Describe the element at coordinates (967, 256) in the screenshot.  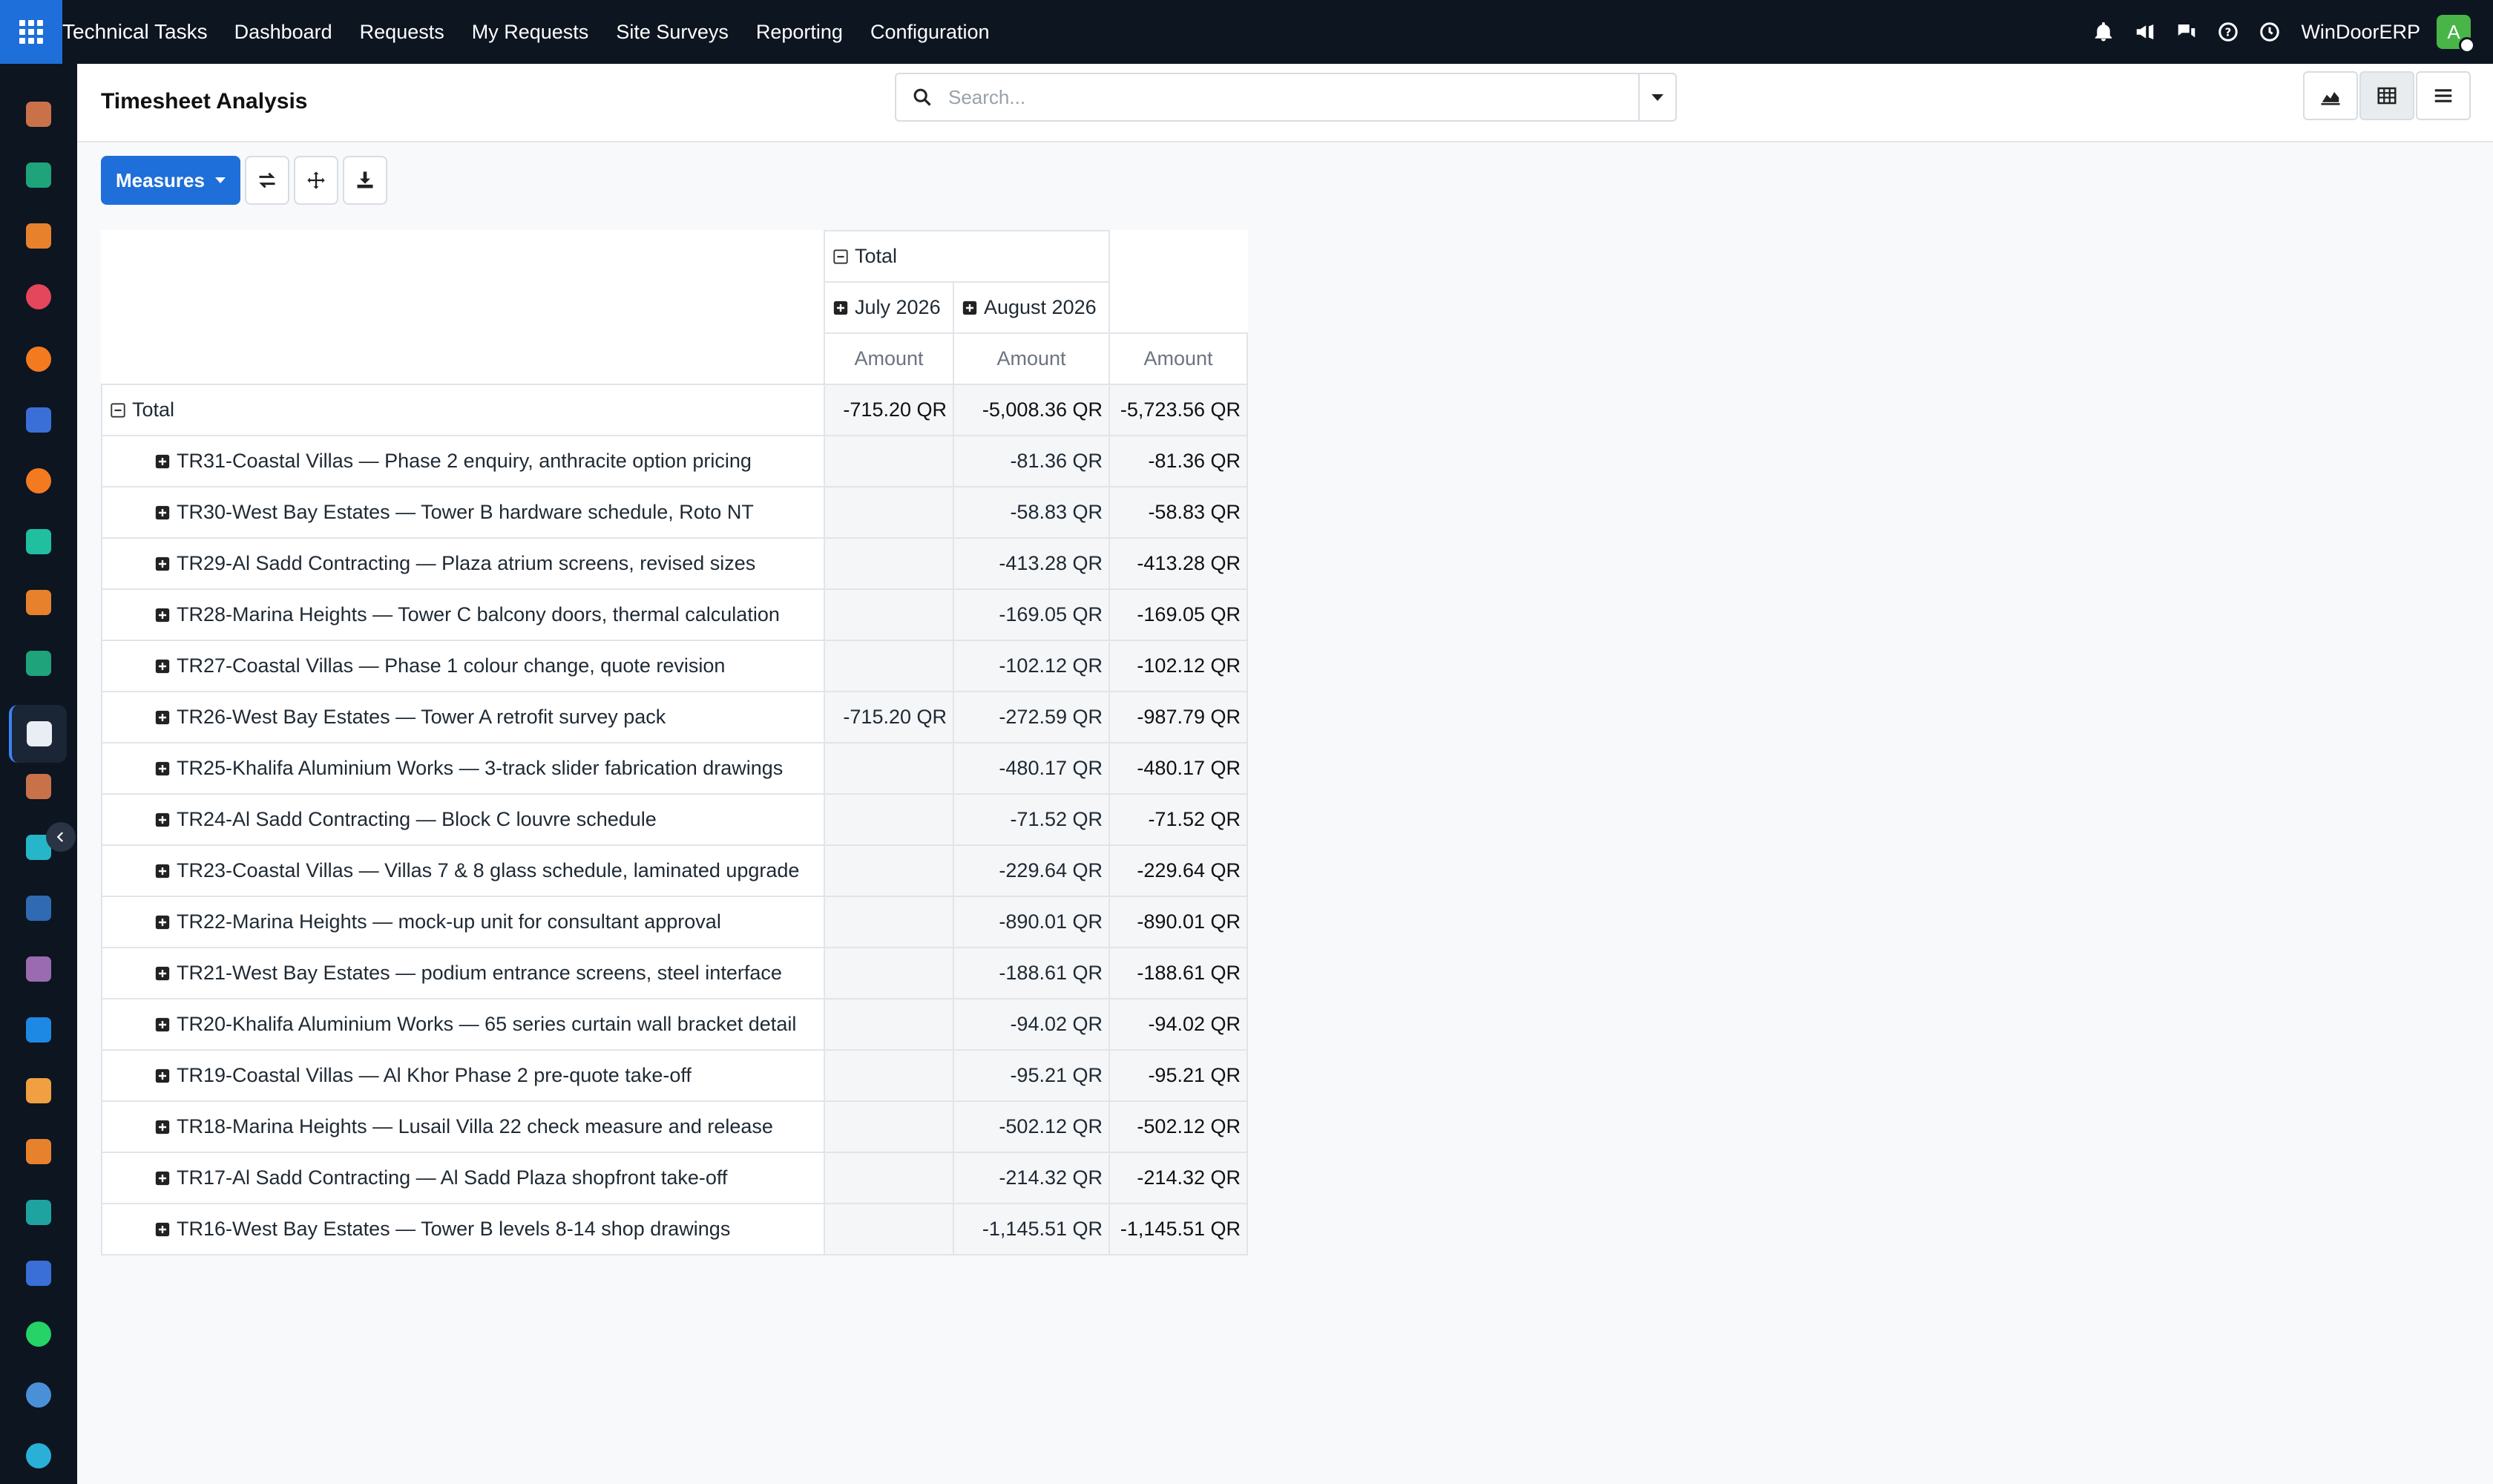
I see `col-header-total: Total` at that location.